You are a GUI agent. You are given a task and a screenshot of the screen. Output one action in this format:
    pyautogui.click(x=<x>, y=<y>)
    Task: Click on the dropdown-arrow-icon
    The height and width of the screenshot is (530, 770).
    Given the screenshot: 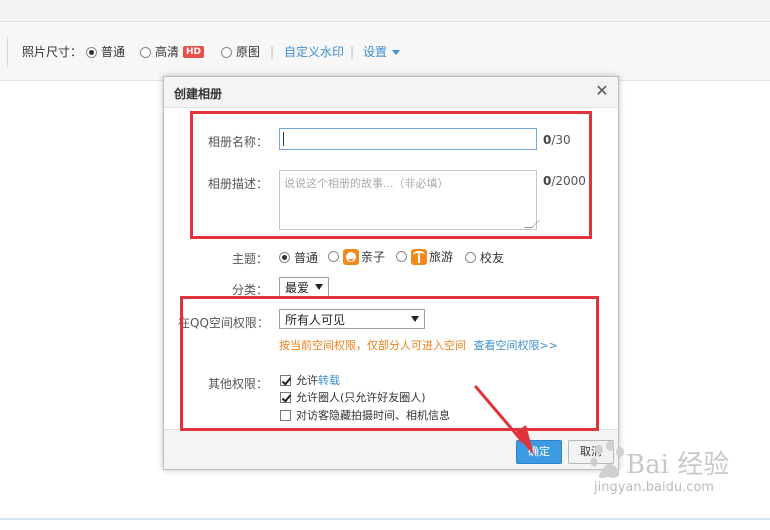 What is the action you would take?
    pyautogui.click(x=319, y=287)
    